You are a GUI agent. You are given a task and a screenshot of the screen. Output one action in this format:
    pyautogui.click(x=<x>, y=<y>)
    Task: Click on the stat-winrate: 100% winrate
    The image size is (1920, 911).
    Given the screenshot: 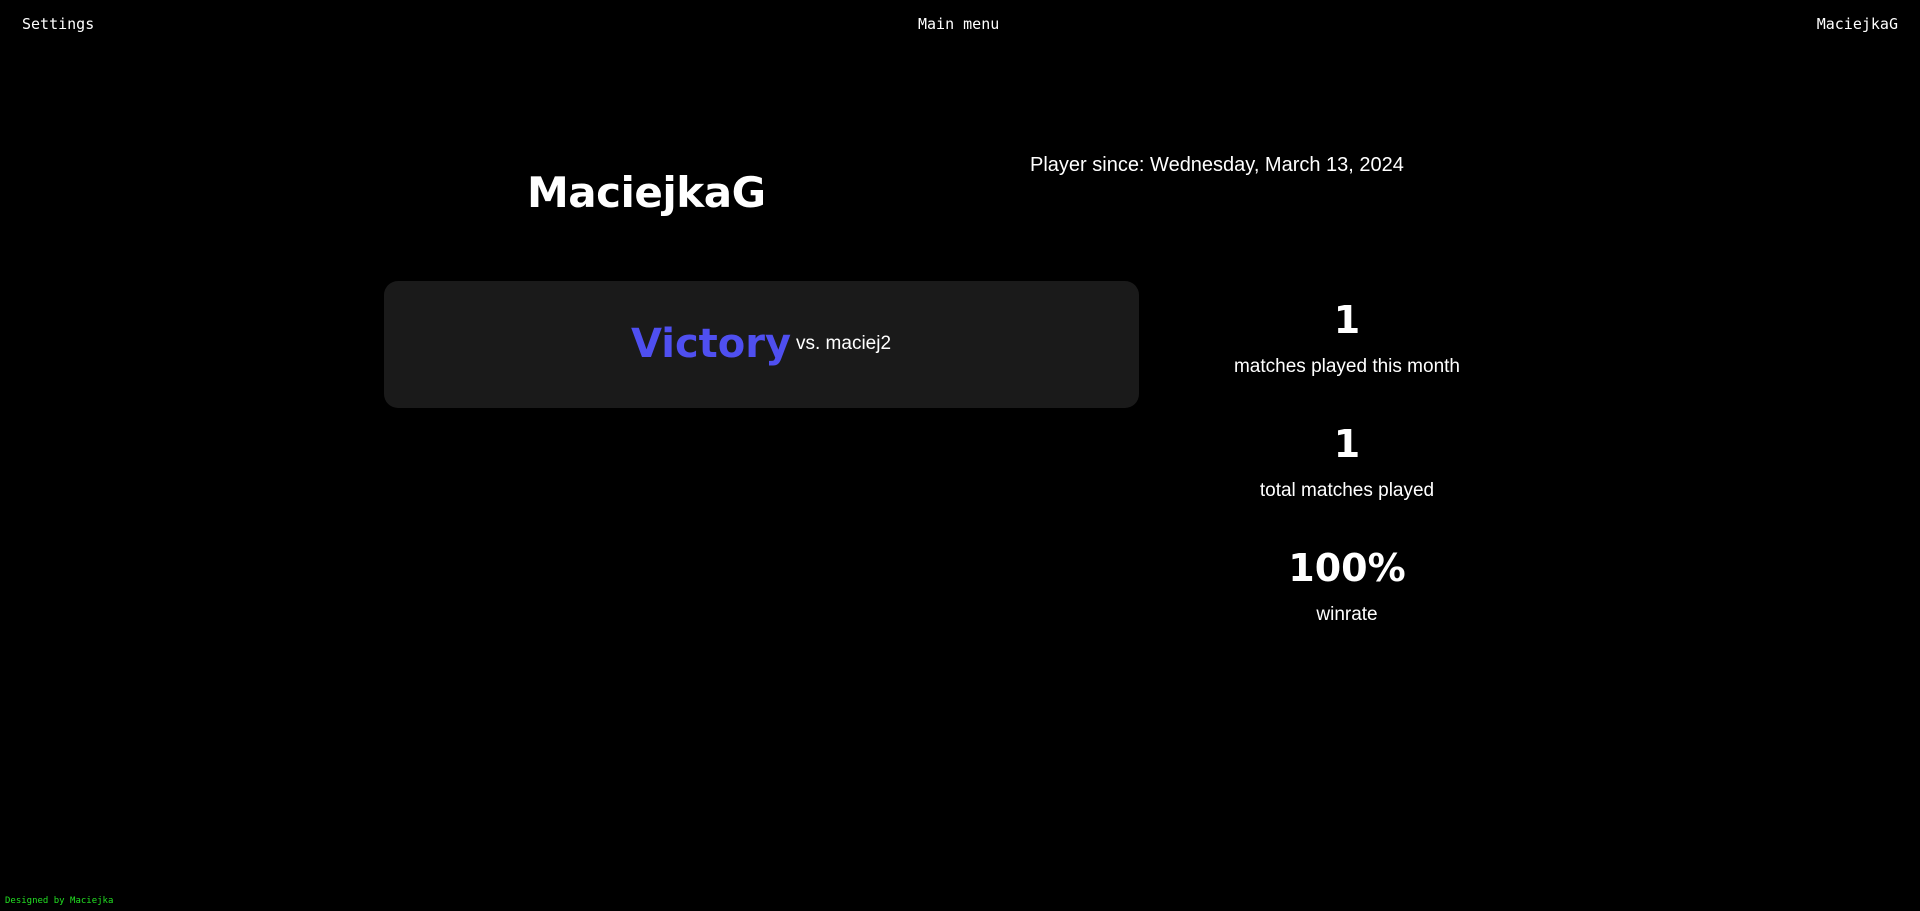 What is the action you would take?
    pyautogui.click(x=1347, y=604)
    